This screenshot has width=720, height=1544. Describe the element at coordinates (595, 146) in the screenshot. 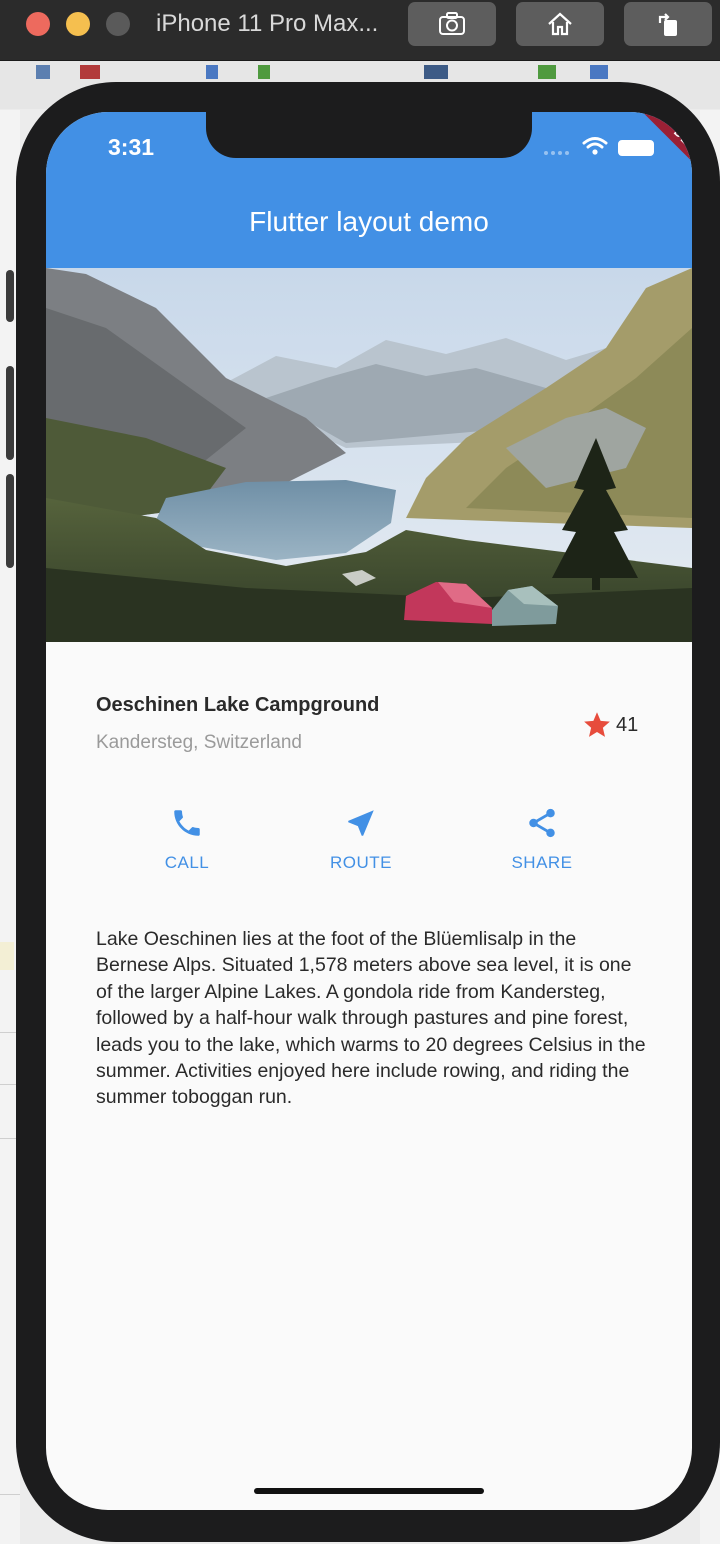

I see `wifi-icon` at that location.